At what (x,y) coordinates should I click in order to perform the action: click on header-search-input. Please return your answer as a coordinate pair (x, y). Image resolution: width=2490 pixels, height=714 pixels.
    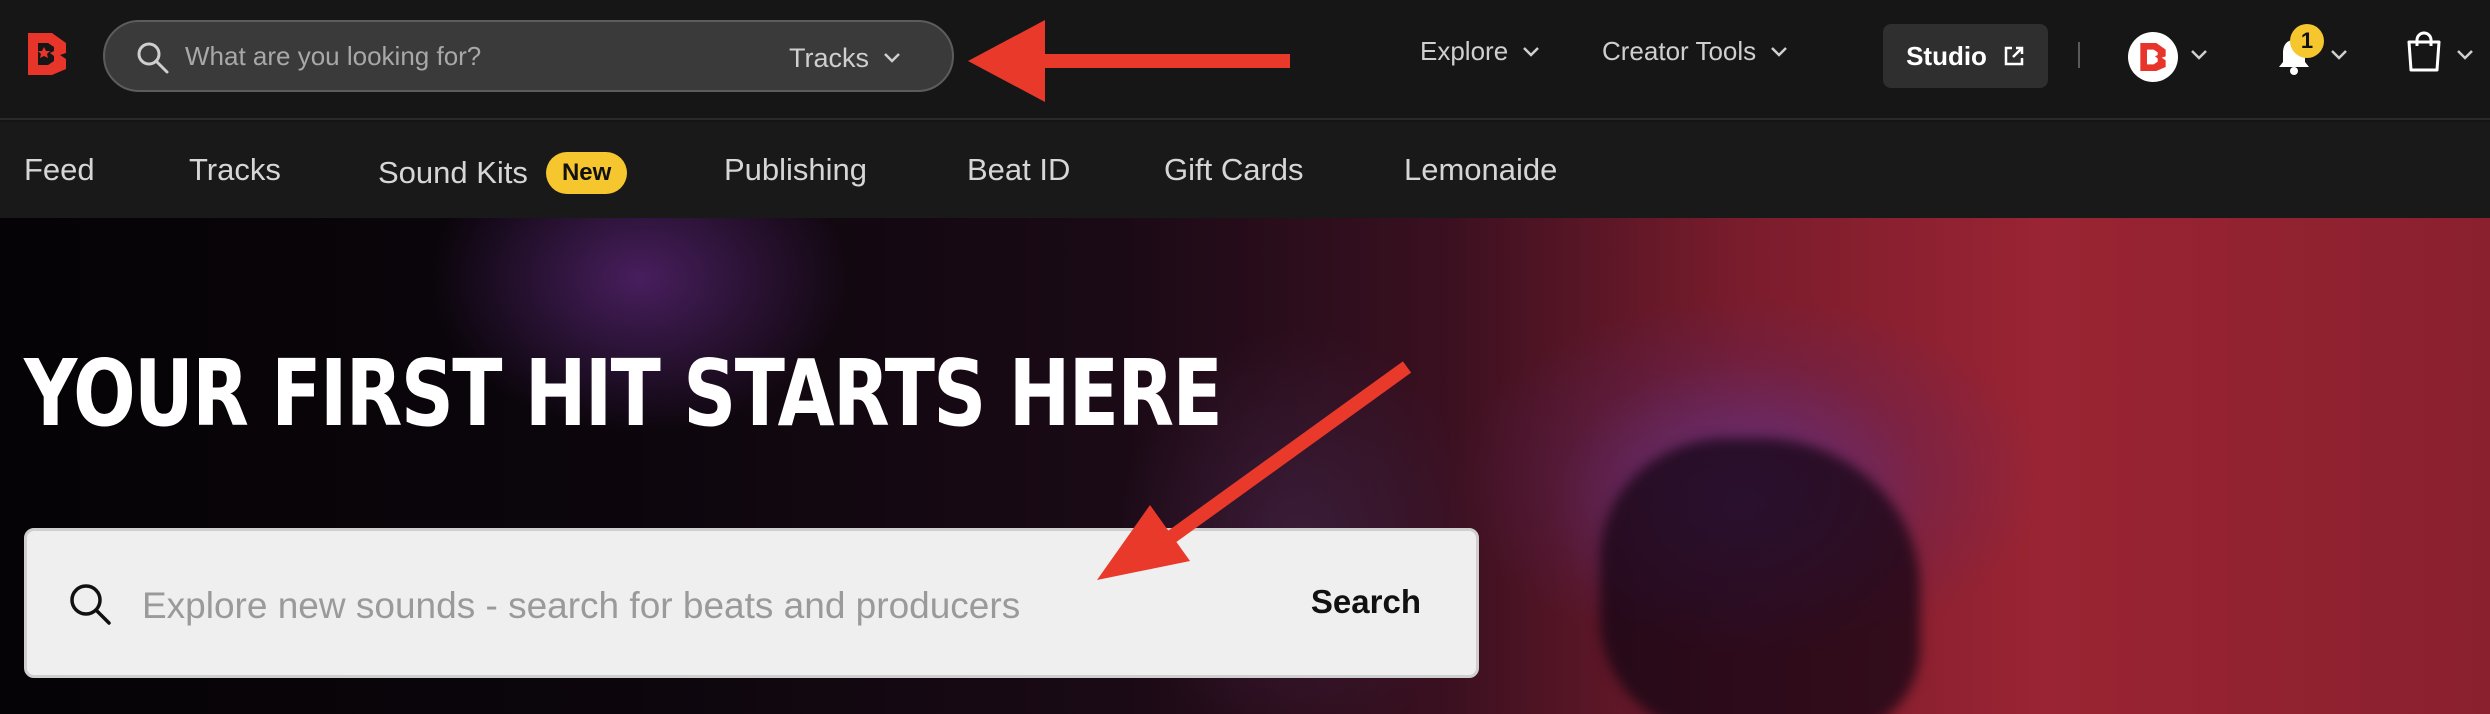
    Looking at the image, I should click on (485, 56).